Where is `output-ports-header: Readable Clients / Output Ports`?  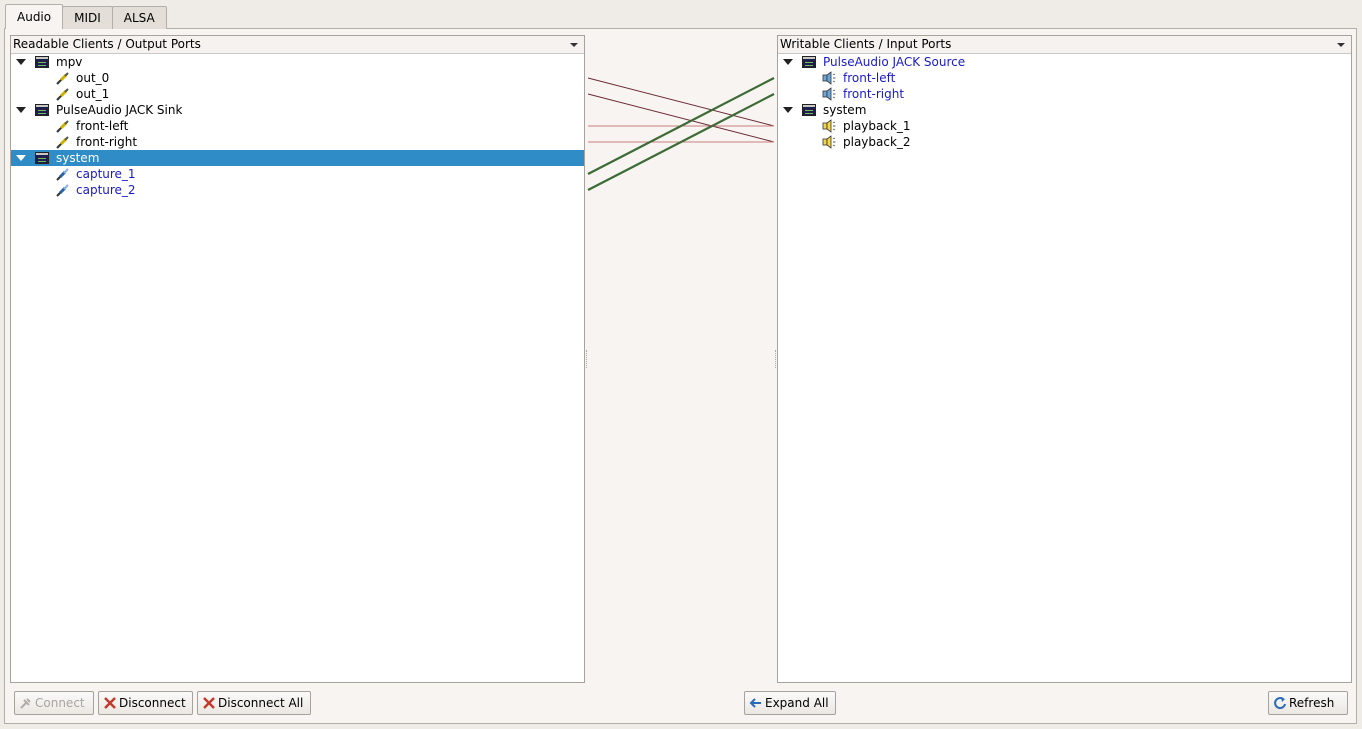
output-ports-header: Readable Clients / Output Ports is located at coordinates (297, 45).